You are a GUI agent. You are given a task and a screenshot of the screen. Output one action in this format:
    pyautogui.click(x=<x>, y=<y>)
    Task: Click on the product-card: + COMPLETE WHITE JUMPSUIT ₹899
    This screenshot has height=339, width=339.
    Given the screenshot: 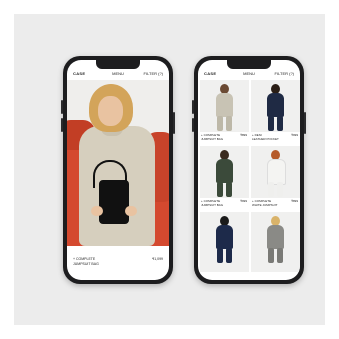 What is the action you would take?
    pyautogui.click(x=275, y=178)
    